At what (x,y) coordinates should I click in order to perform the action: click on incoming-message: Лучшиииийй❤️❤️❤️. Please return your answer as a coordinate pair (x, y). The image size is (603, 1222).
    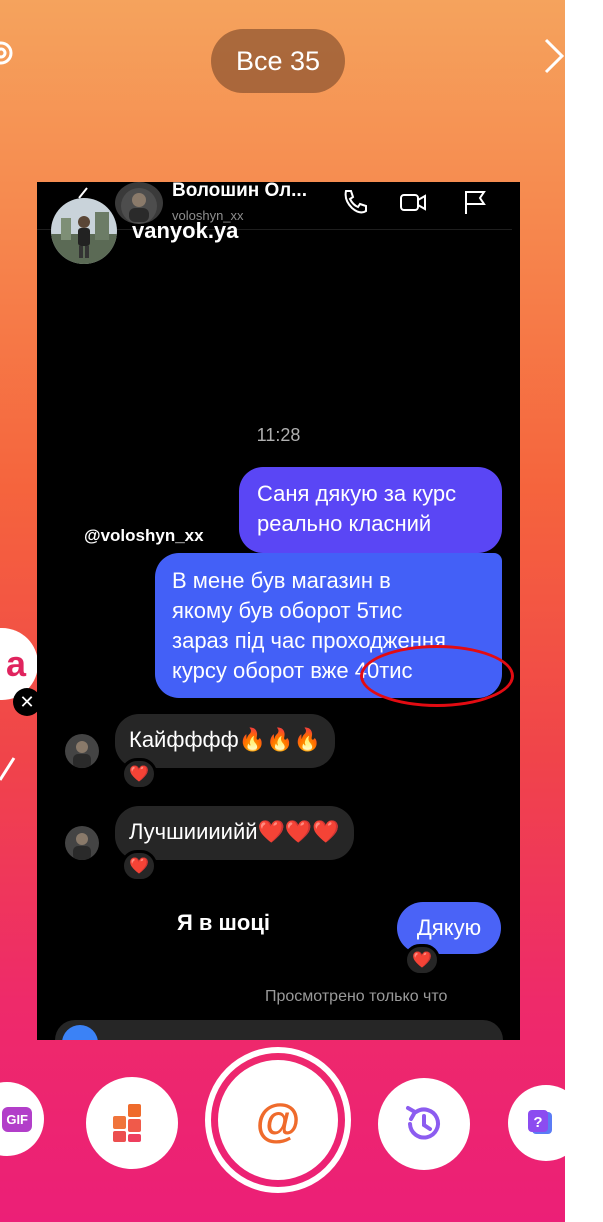
    Looking at the image, I should click on (234, 833).